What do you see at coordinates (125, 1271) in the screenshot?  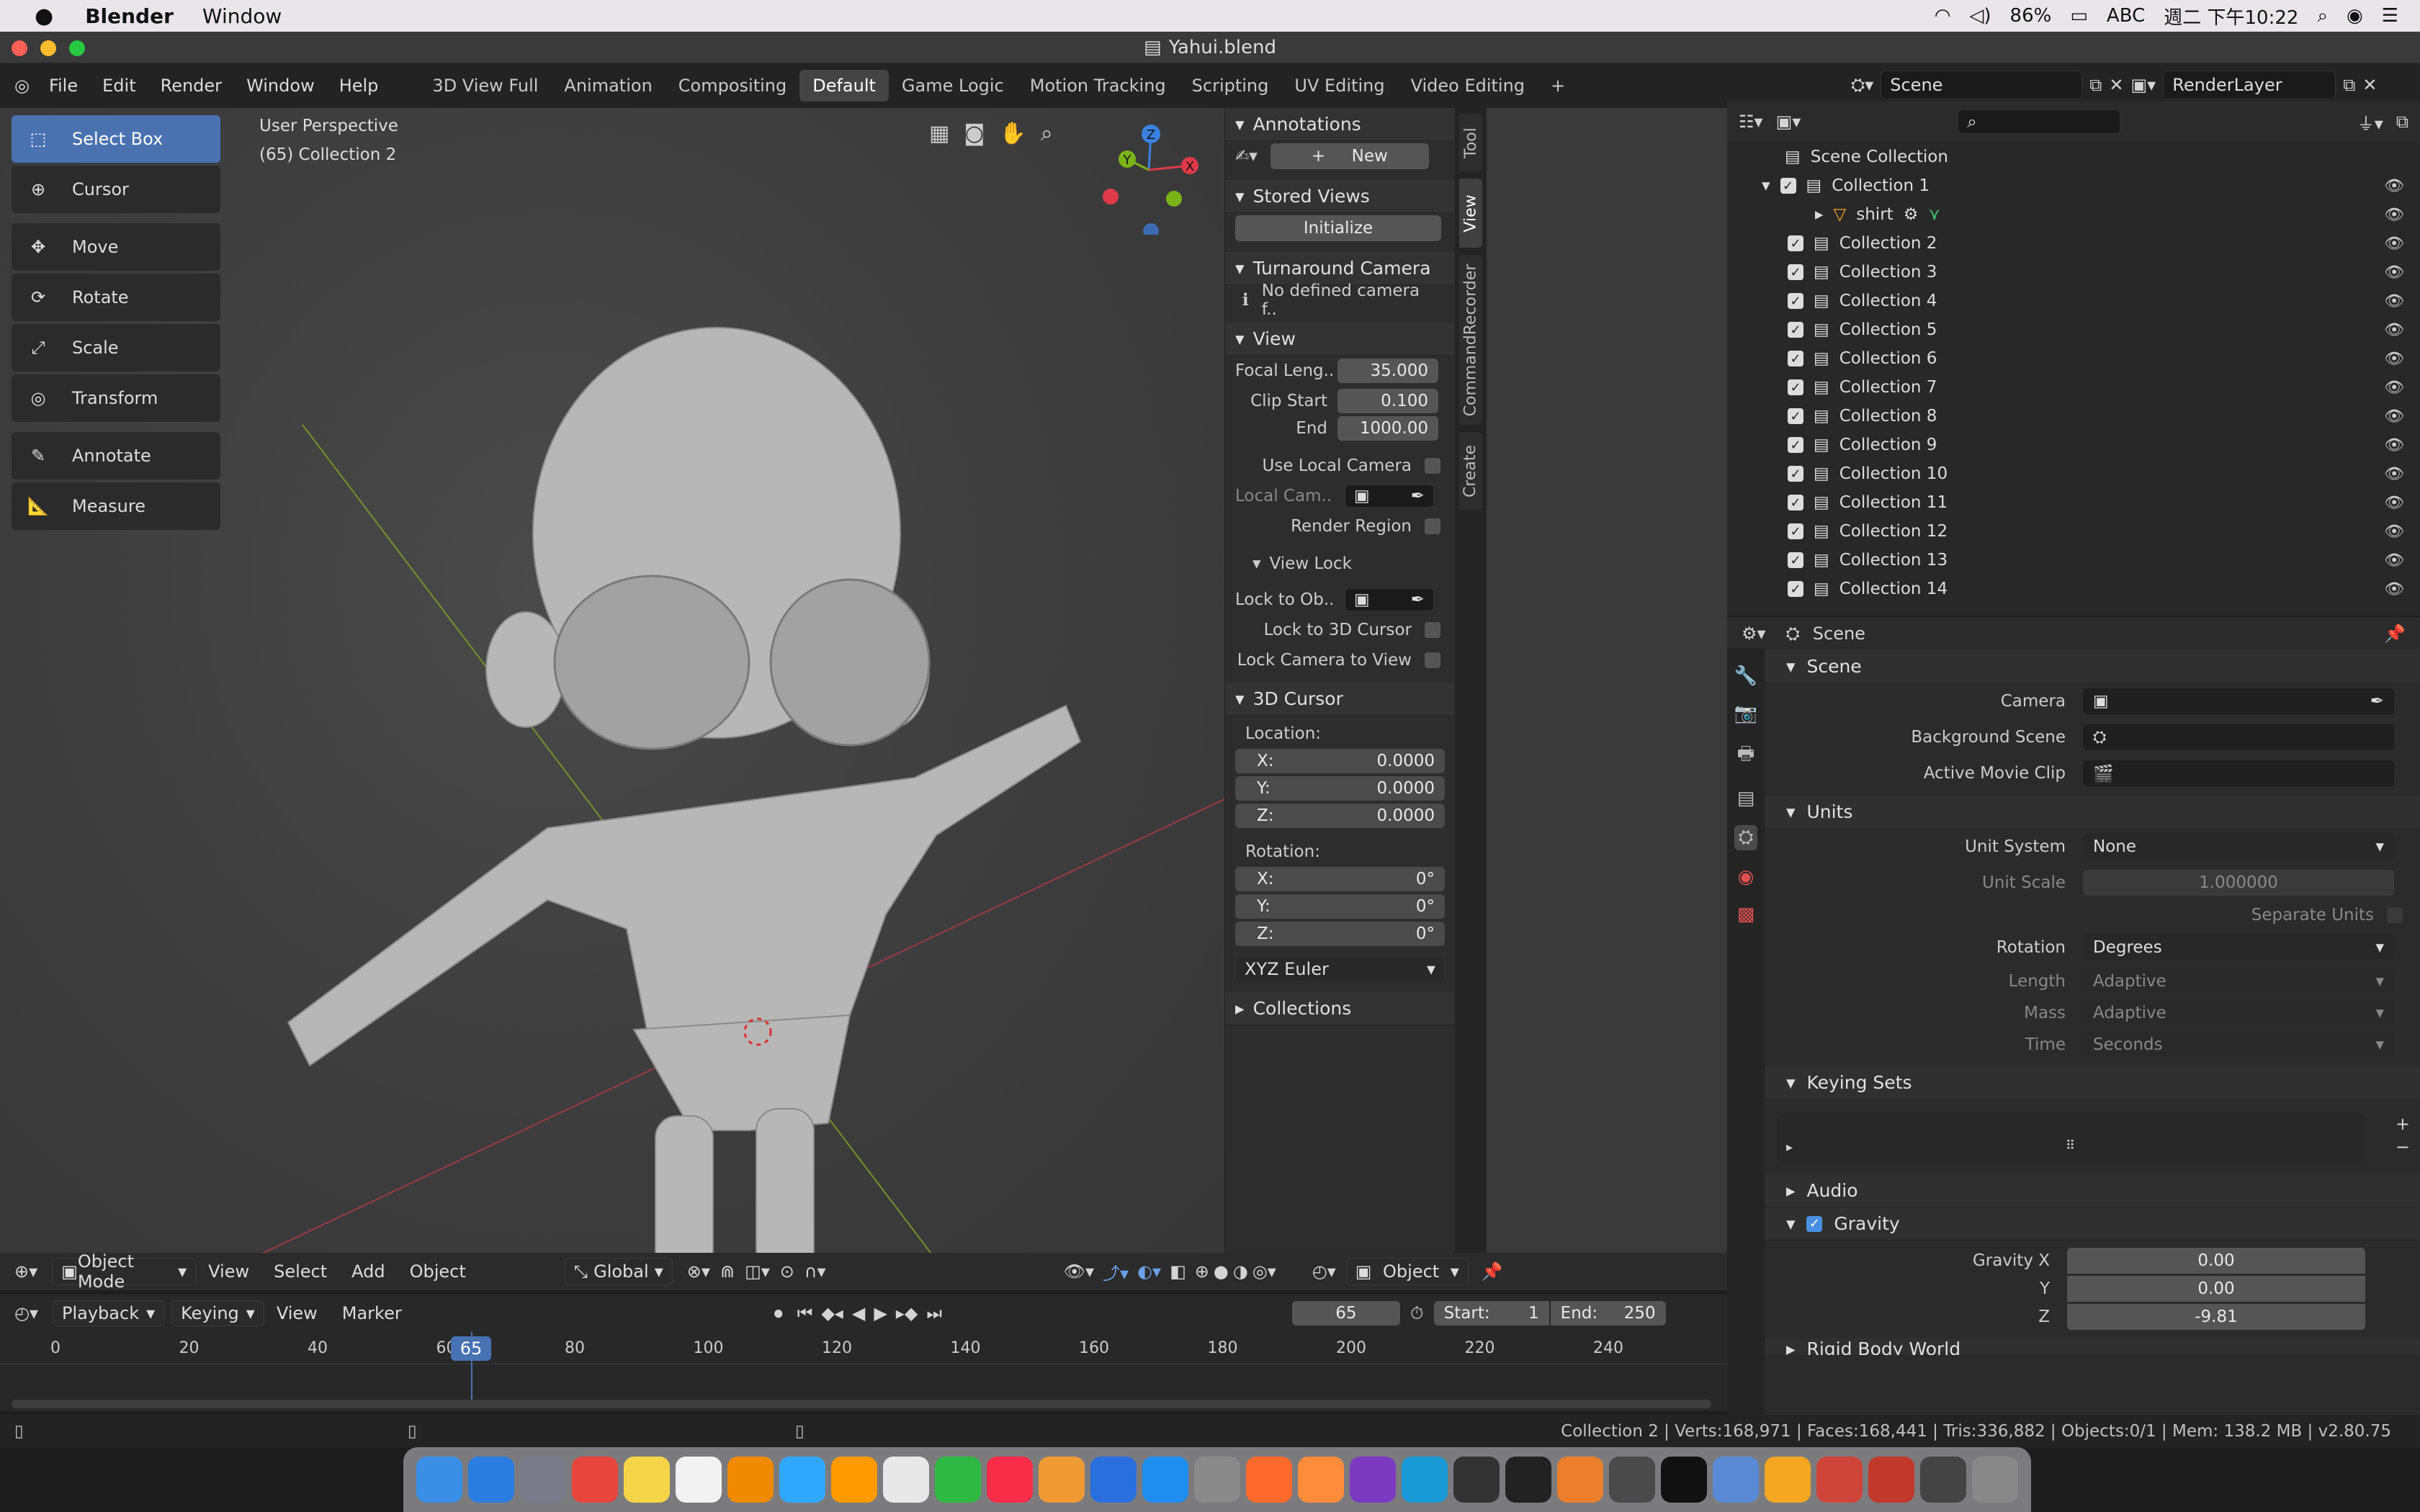 I see `mode-select: ▣ Object Mode ▾` at bounding box center [125, 1271].